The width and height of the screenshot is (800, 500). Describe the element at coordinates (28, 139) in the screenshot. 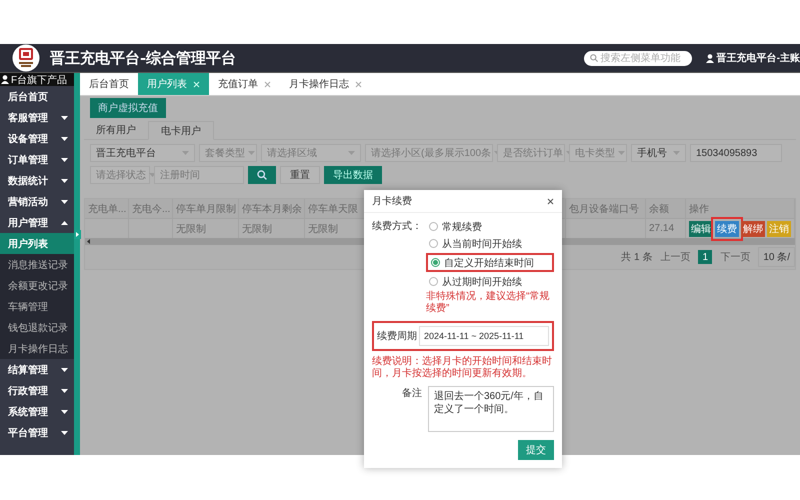

I see `group-label: 设备管理` at that location.